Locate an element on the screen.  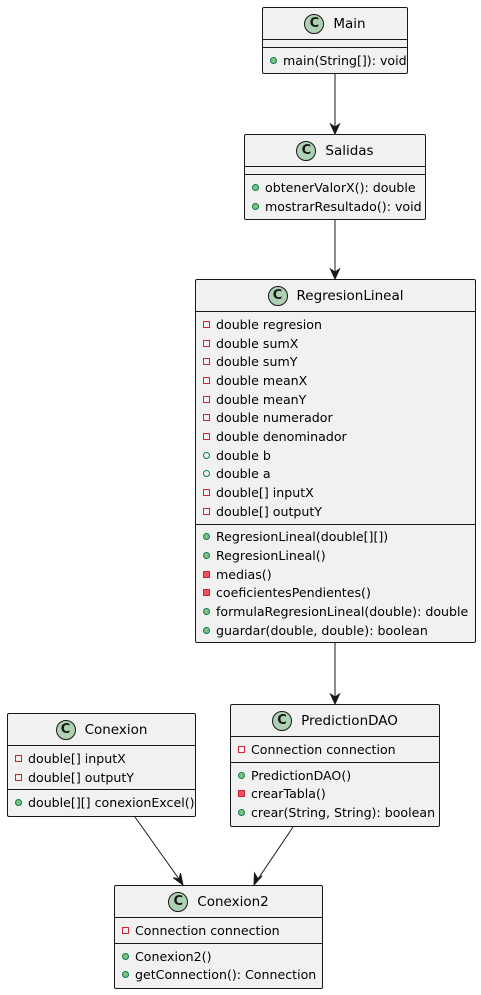
attribute-row: double meanX is located at coordinates (339, 380).